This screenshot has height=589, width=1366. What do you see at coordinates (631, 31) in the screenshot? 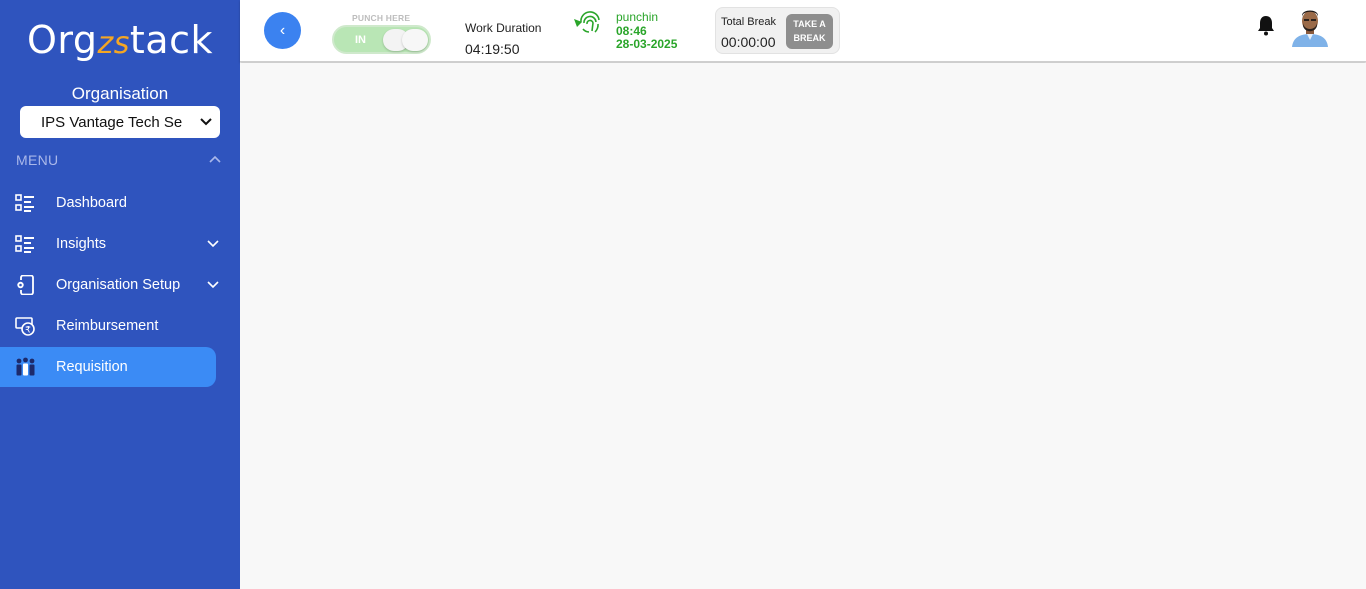
I see `punch-time: 08:46` at bounding box center [631, 31].